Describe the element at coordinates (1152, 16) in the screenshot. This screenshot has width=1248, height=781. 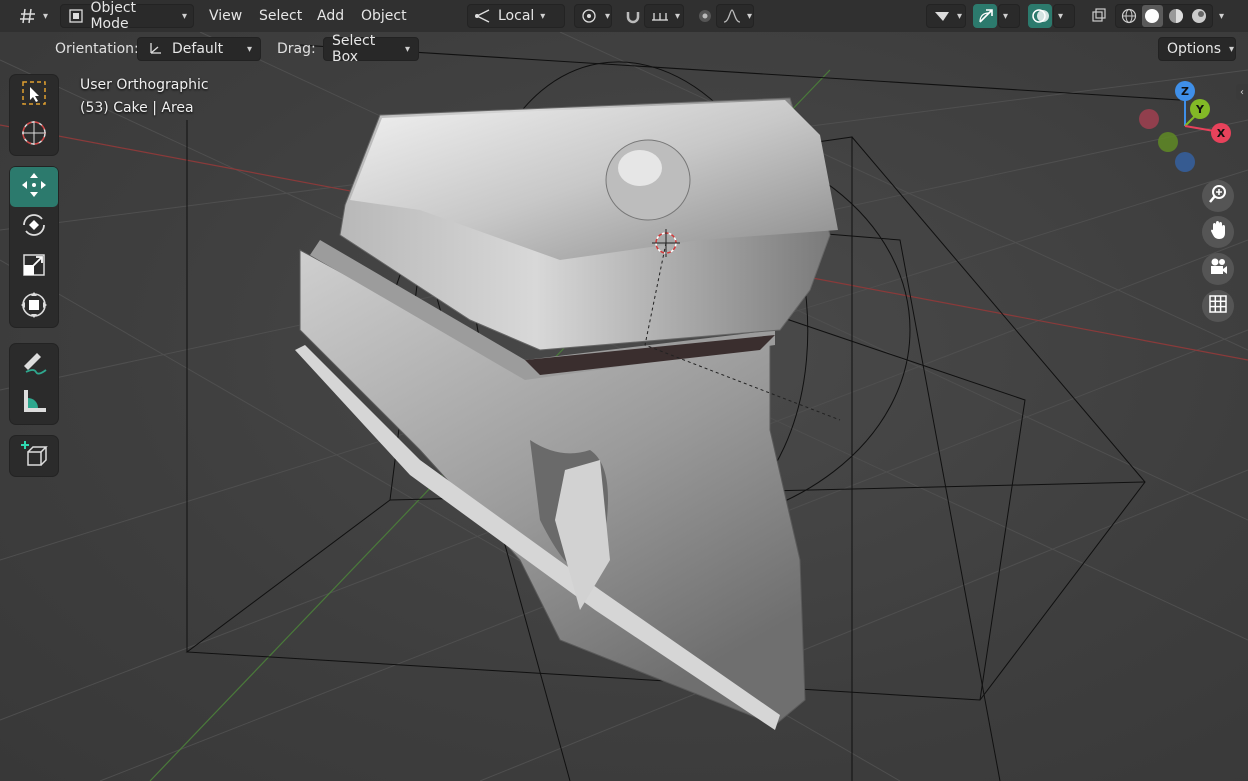
I see `solid-shading-icon` at that location.